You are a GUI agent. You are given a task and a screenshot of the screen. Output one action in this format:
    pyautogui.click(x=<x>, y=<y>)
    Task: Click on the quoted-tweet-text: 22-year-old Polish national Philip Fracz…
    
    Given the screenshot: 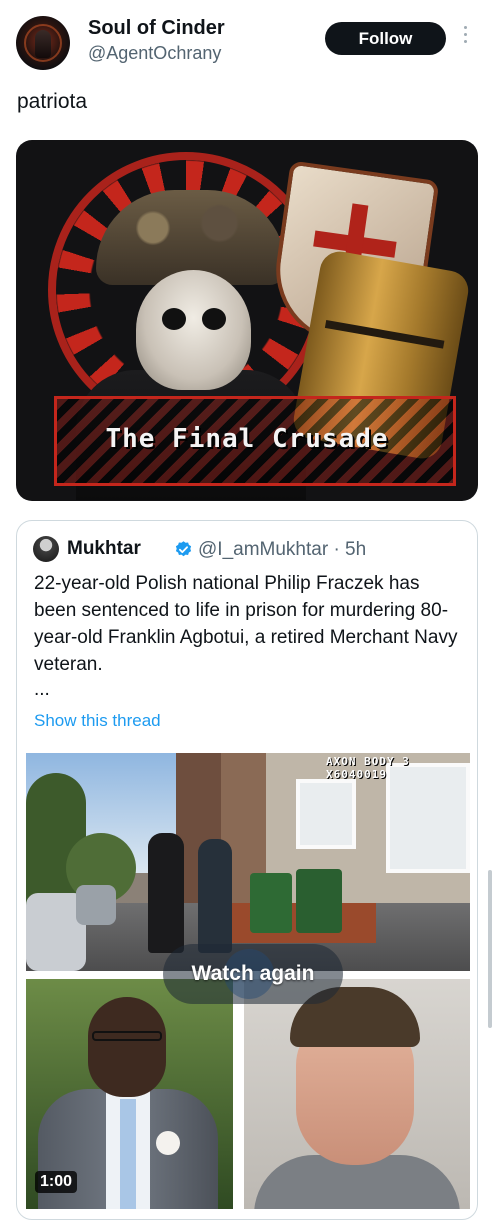 What is the action you would take?
    pyautogui.click(x=246, y=624)
    